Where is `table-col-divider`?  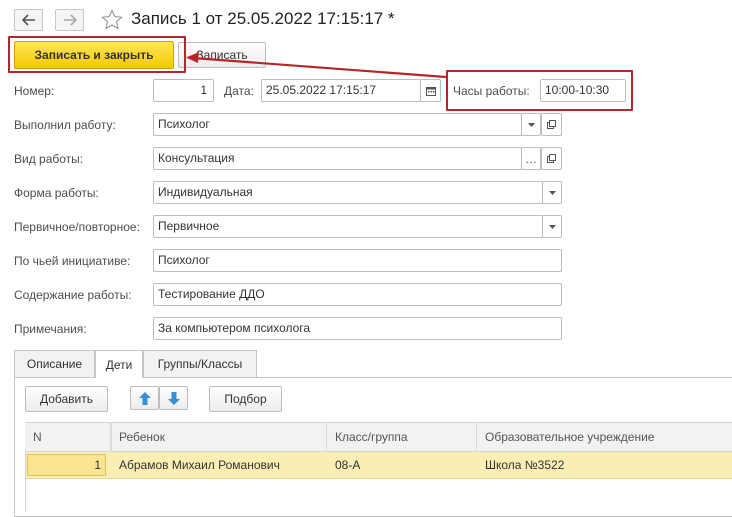
table-col-divider is located at coordinates (111, 437).